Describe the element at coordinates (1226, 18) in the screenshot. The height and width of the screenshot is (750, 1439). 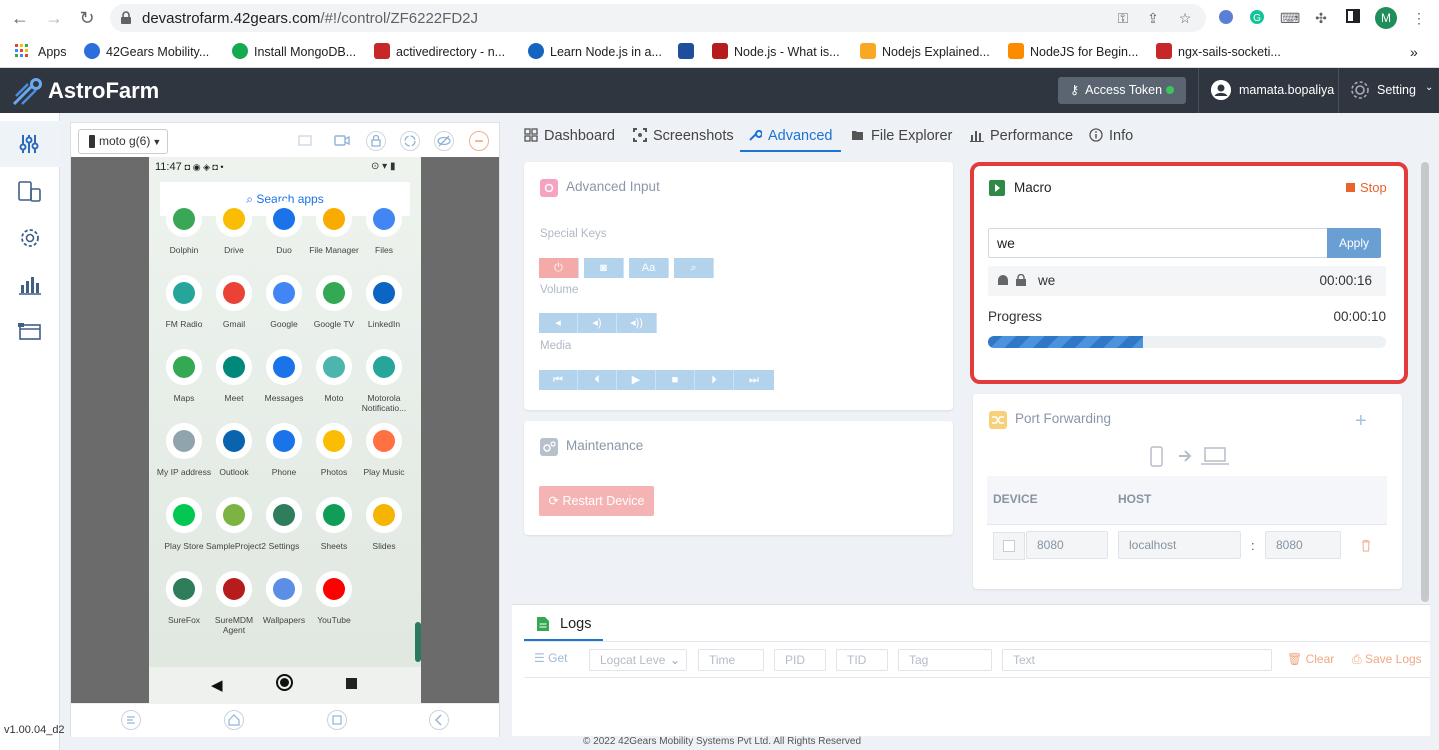
I see `extension-icon` at that location.